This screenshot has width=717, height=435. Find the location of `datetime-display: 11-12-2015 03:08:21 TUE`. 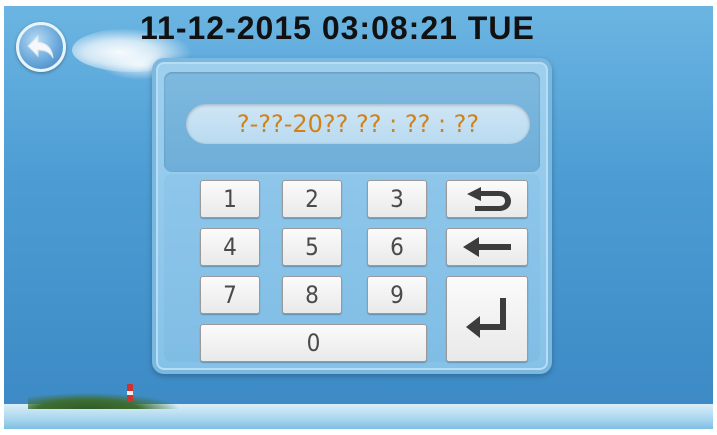

datetime-display: 11-12-2015 03:08:21 TUE is located at coordinates (337, 28).